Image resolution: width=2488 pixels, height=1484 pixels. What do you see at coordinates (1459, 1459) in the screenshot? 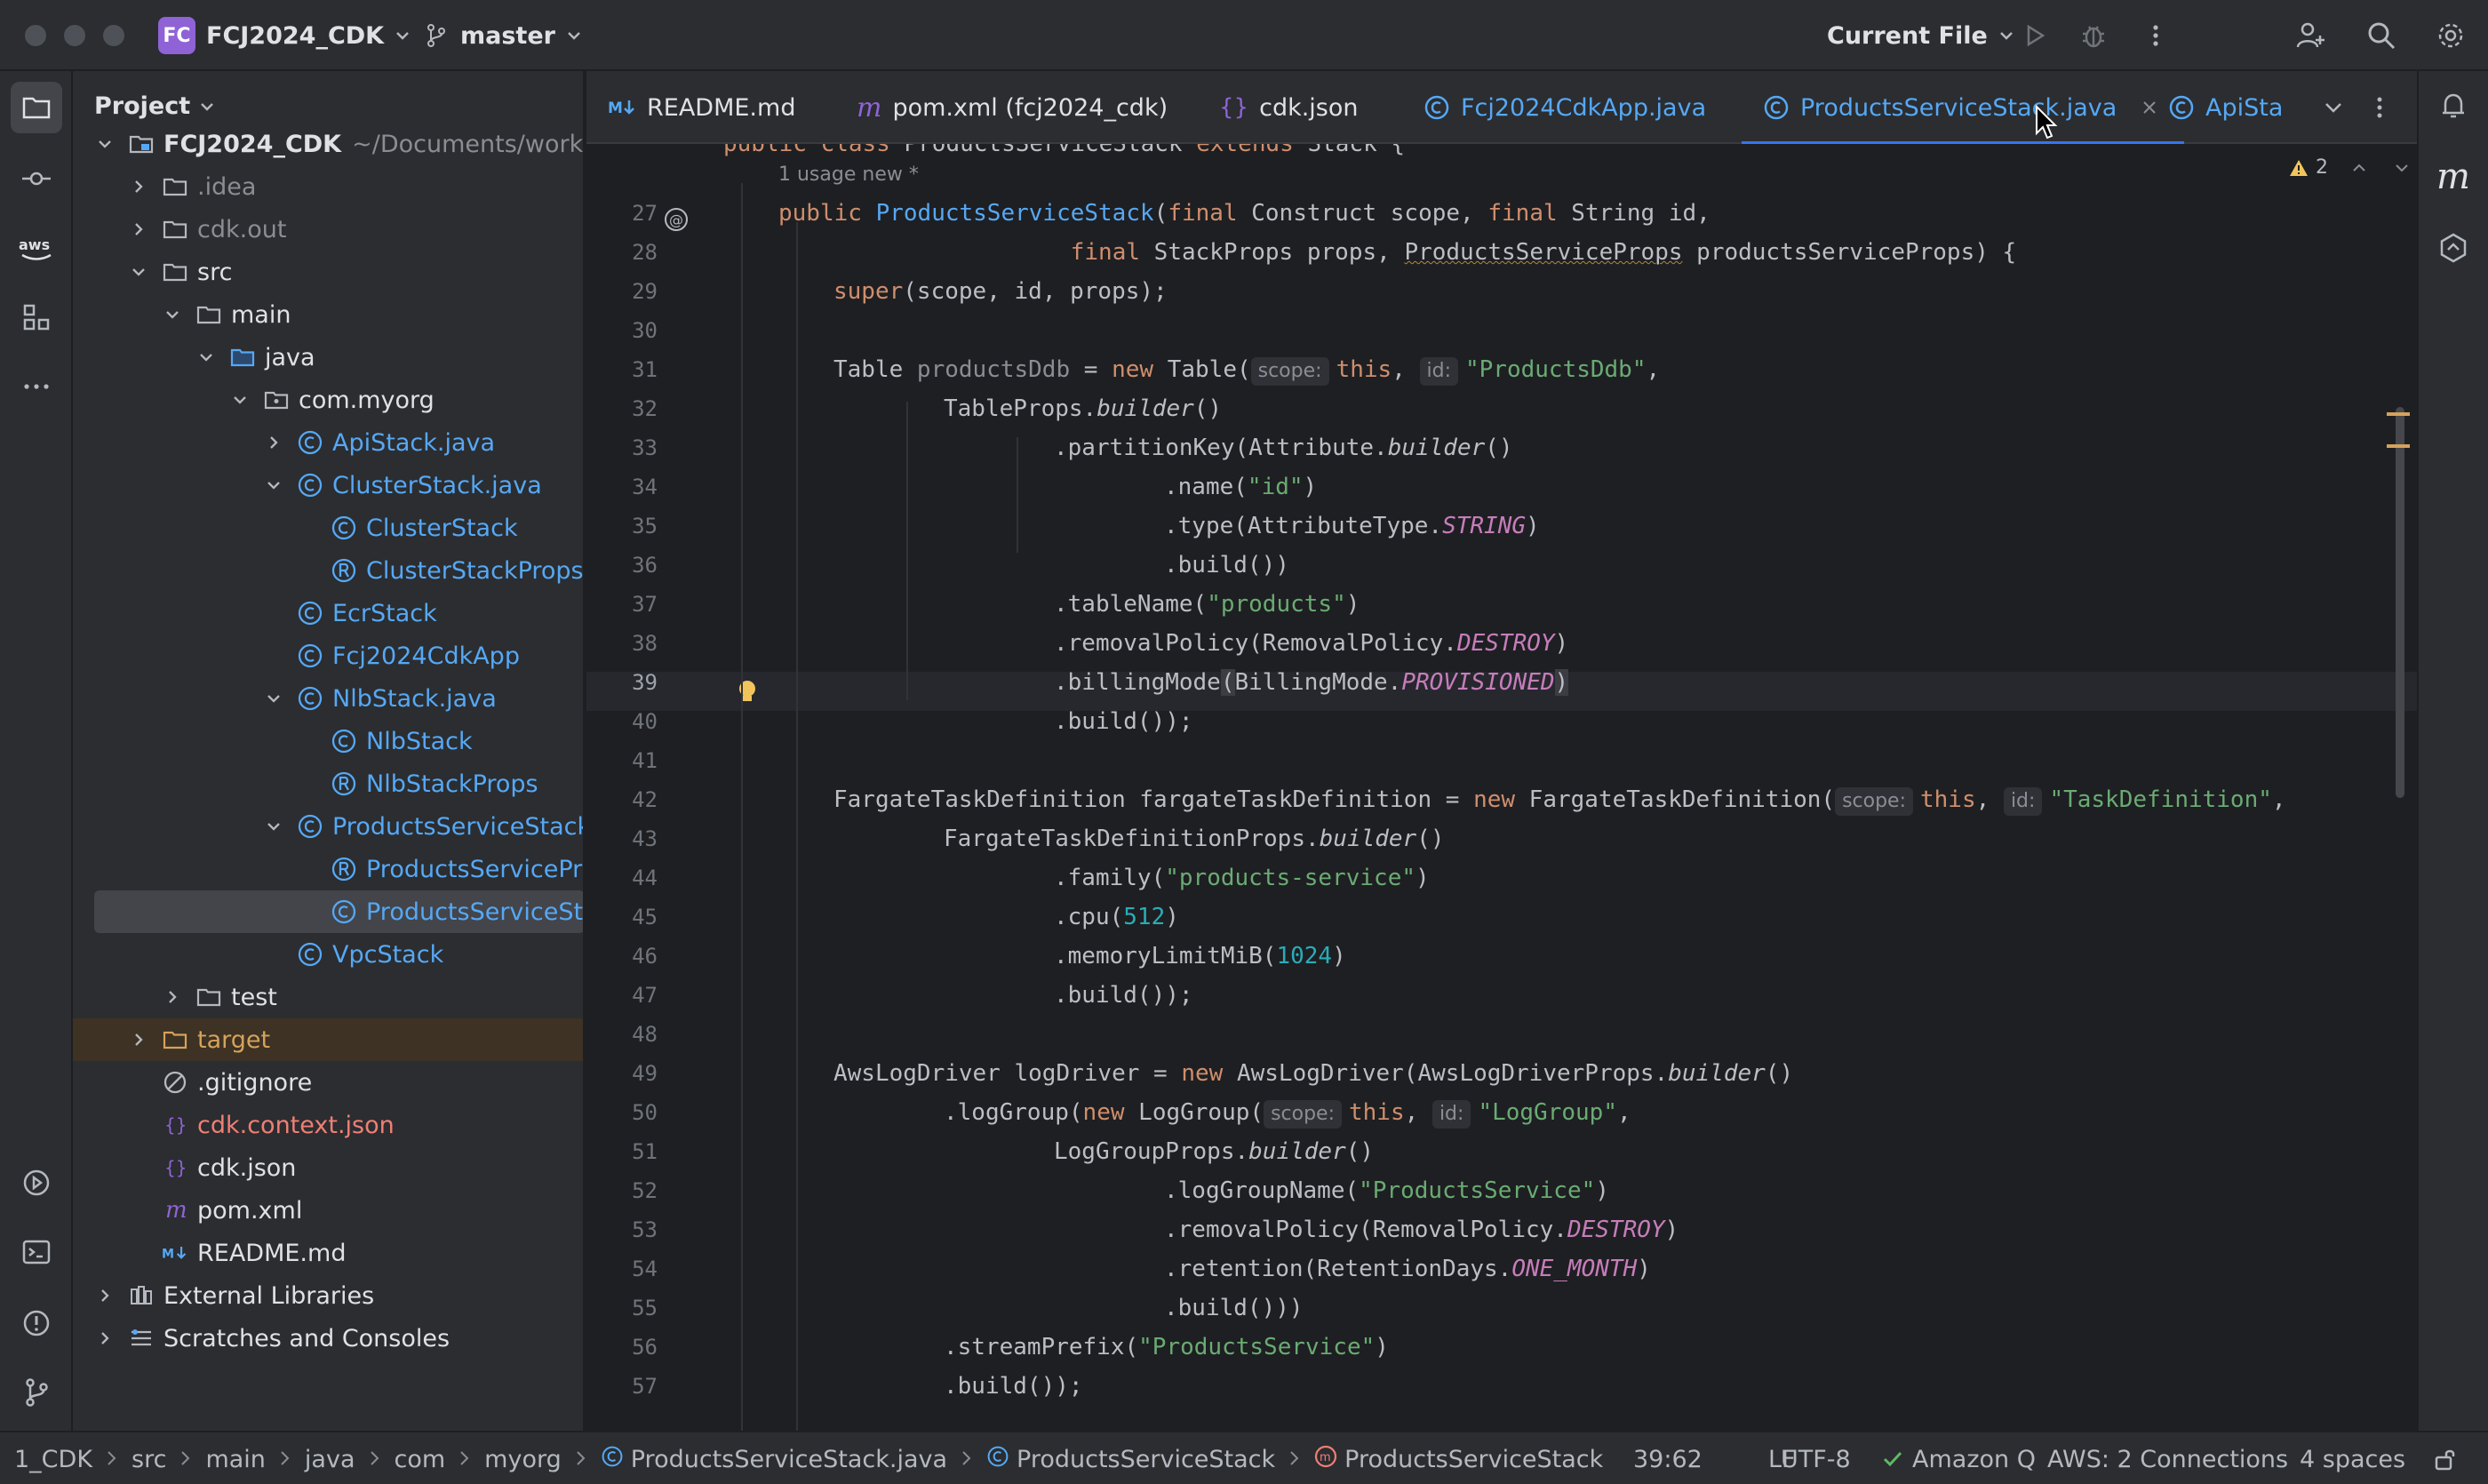
I see `breadcrumb-item: m ProductsServiceStack` at bounding box center [1459, 1459].